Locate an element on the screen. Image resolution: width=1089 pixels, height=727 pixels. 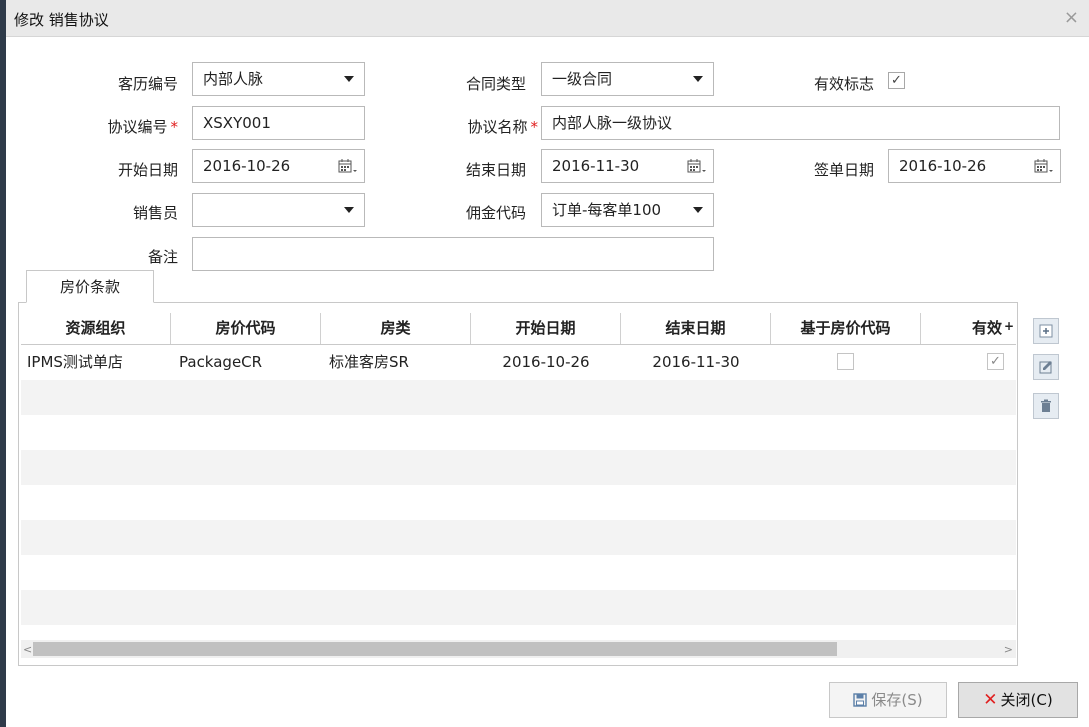
valid-checkbox: ✓ is located at coordinates (995, 361).